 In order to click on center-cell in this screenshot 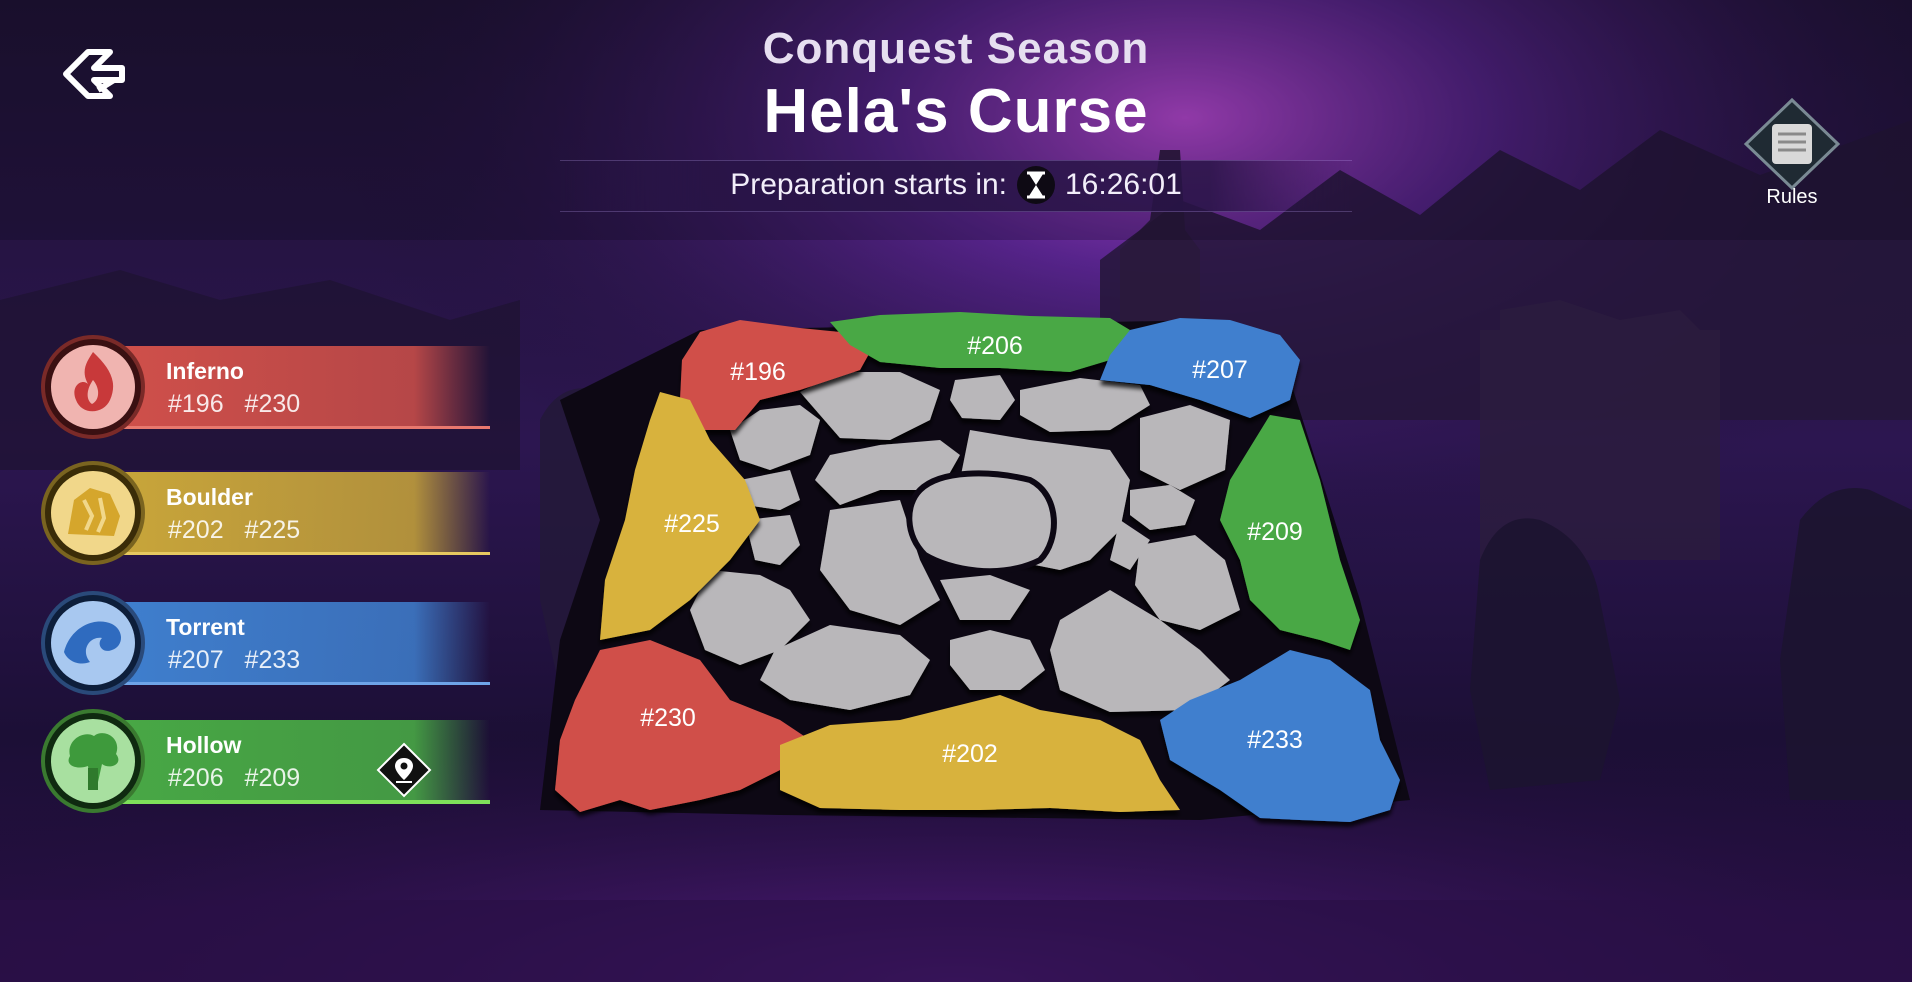, I will do `click(981, 522)`.